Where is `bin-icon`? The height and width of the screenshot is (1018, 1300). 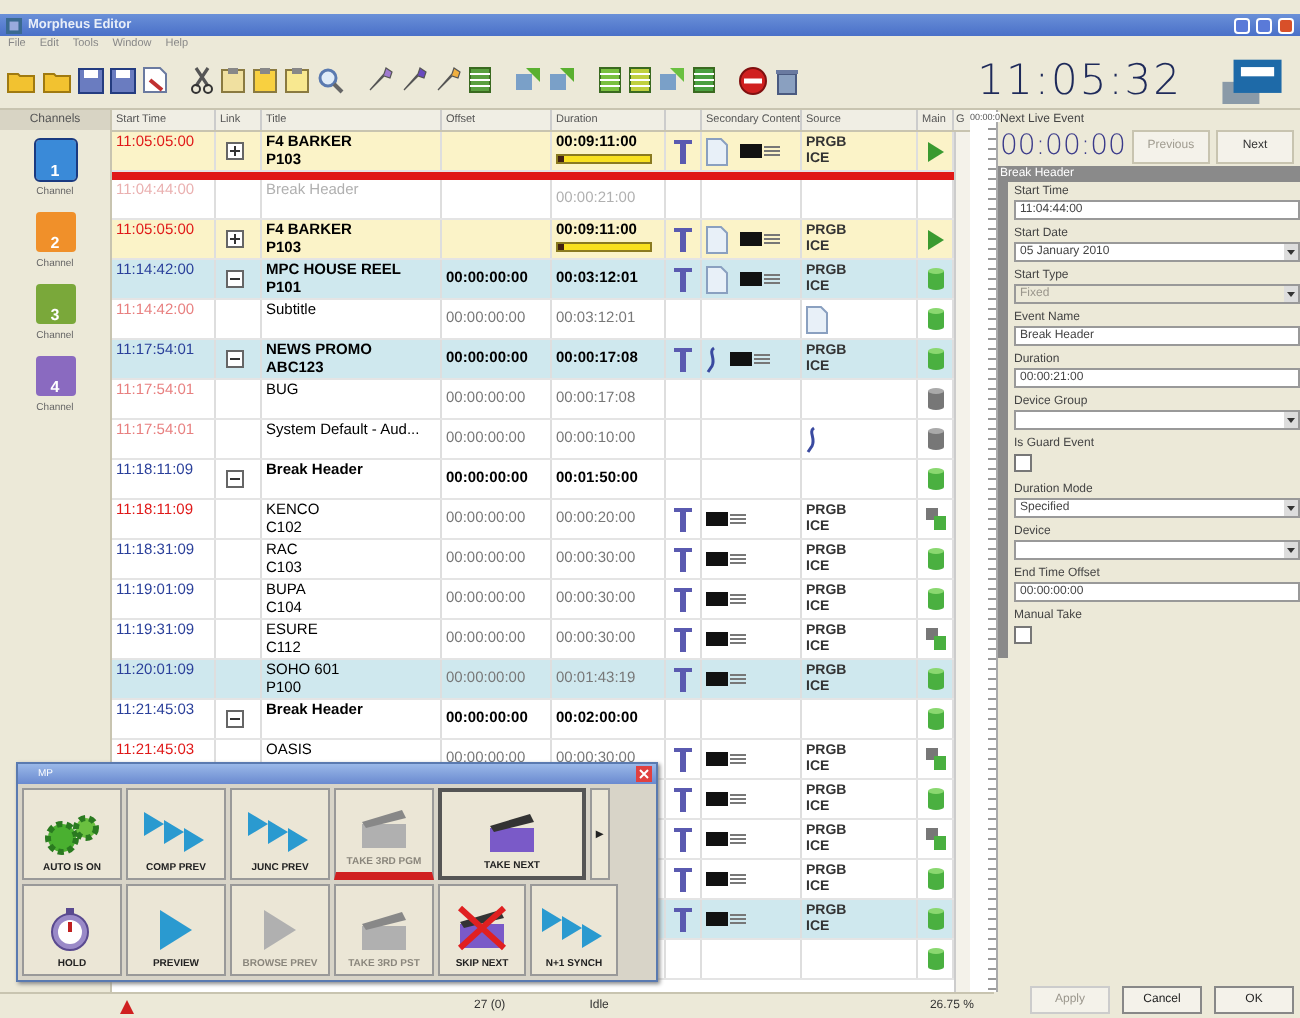
bin-icon is located at coordinates (787, 80).